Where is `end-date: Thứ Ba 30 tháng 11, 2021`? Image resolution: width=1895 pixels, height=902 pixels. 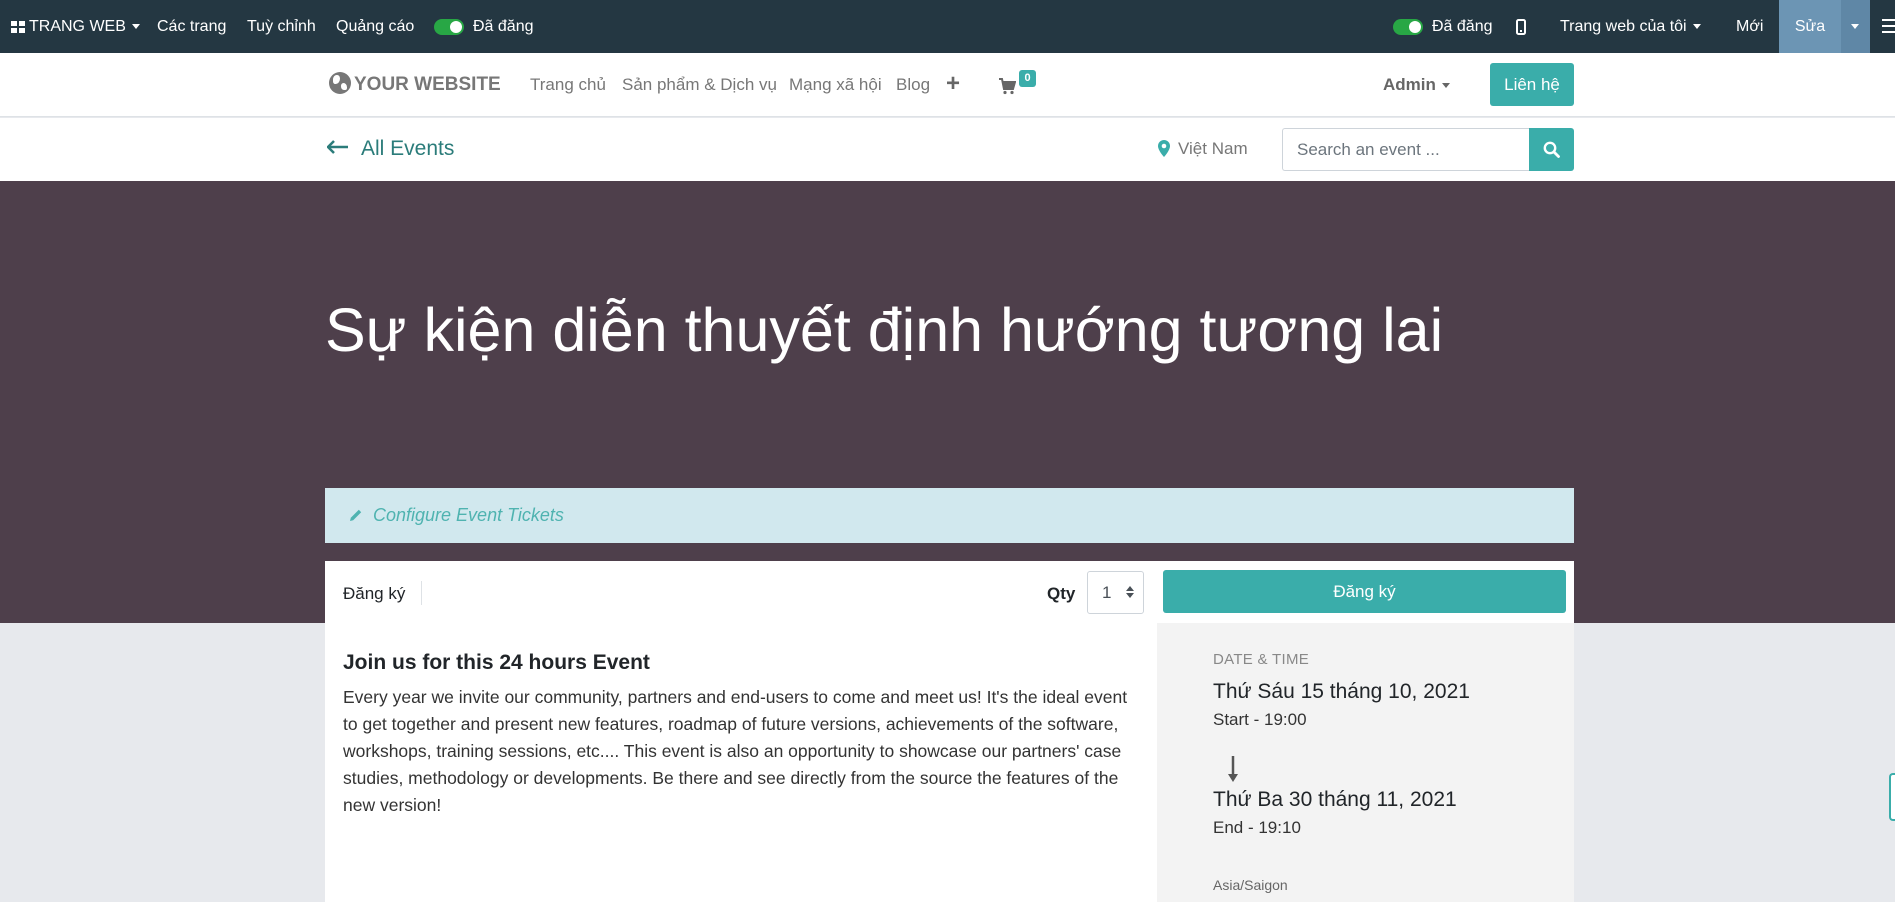
end-date: Thứ Ba 30 tháng 11, 2021 is located at coordinates (1335, 799).